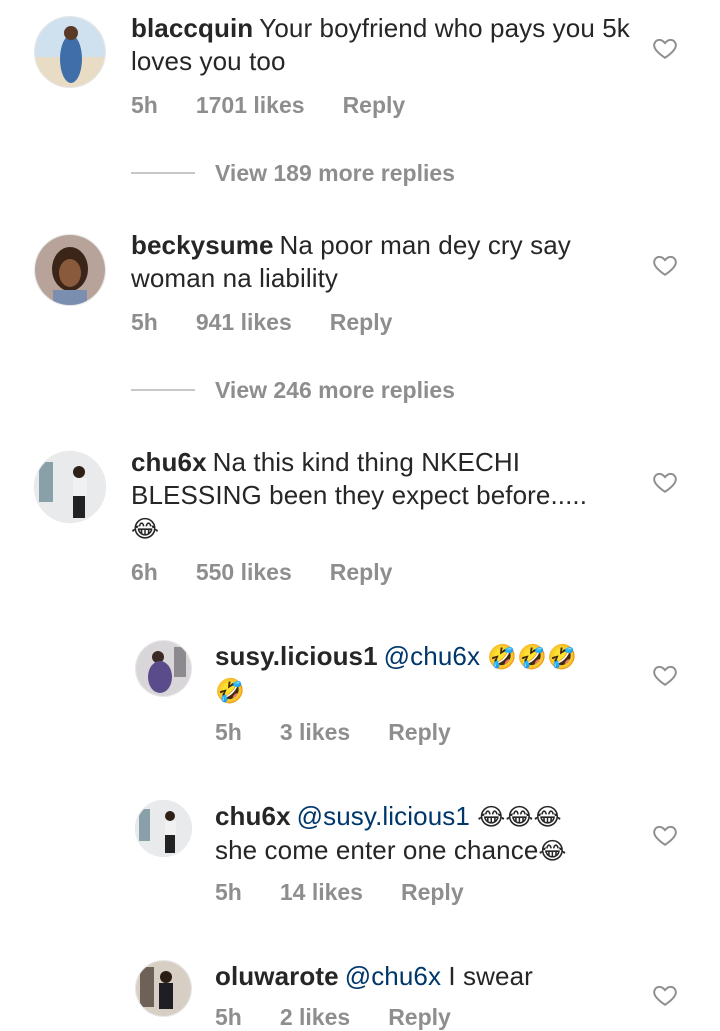 The height and width of the screenshot is (1031, 720). What do you see at coordinates (352, 1017) in the screenshot?
I see `reply-meta: 5h 2 likes Reply` at bounding box center [352, 1017].